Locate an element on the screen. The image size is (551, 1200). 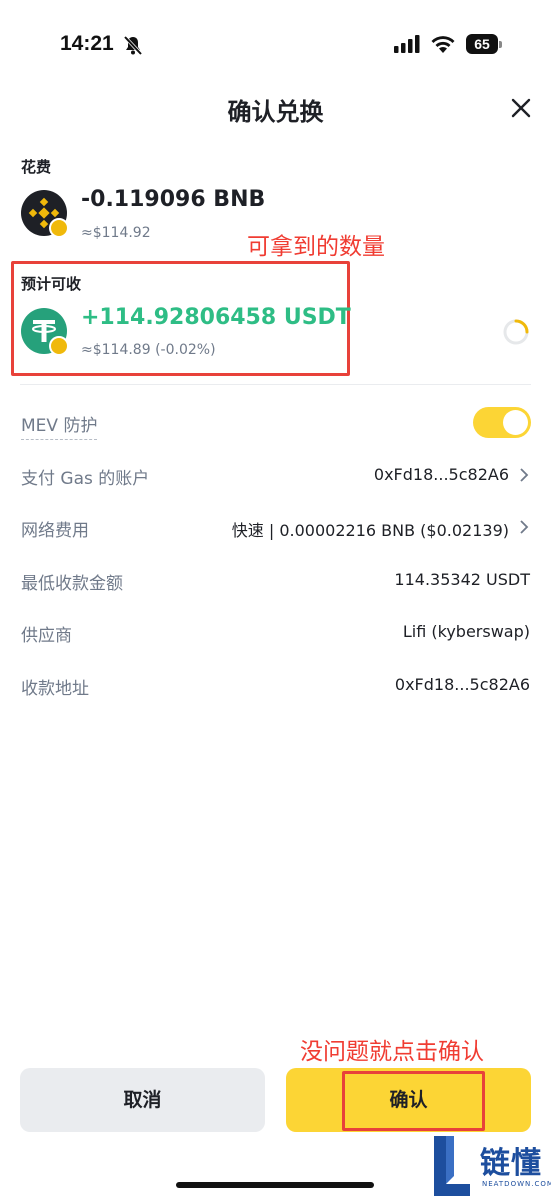
status-bar: 14:21 65 is located at coordinates (275, 45).